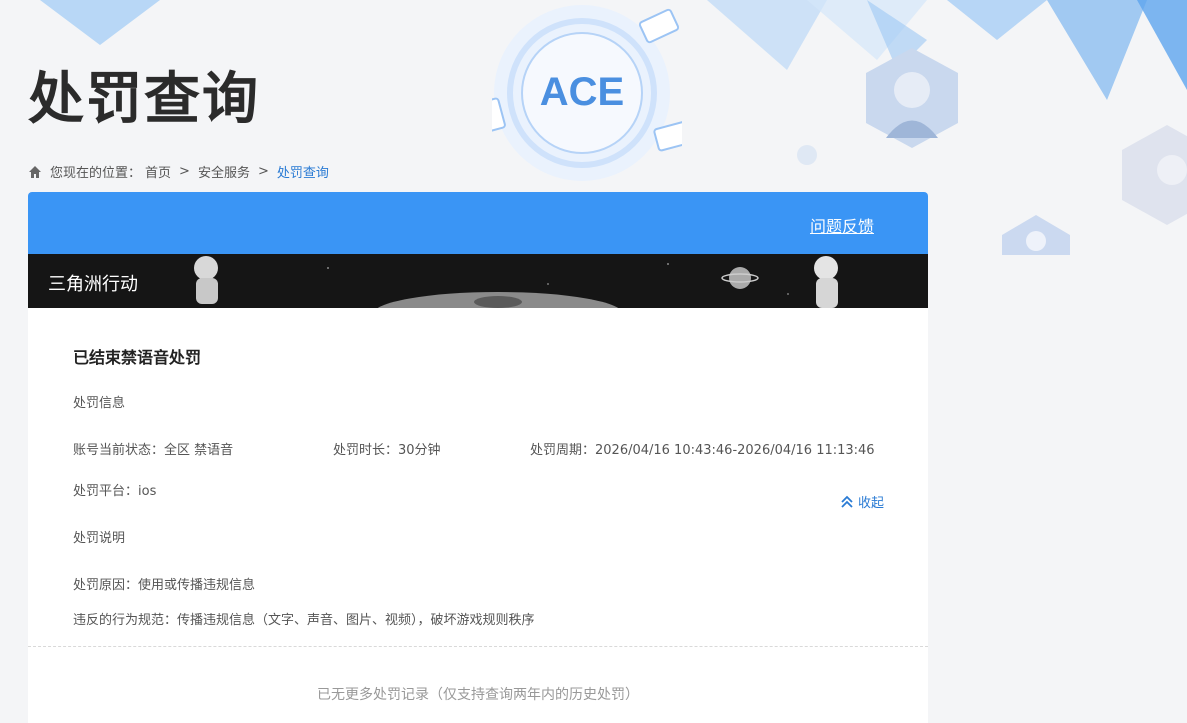 The width and height of the screenshot is (1187, 723). What do you see at coordinates (870, 503) in the screenshot?
I see `collapse-label: 收起` at bounding box center [870, 503].